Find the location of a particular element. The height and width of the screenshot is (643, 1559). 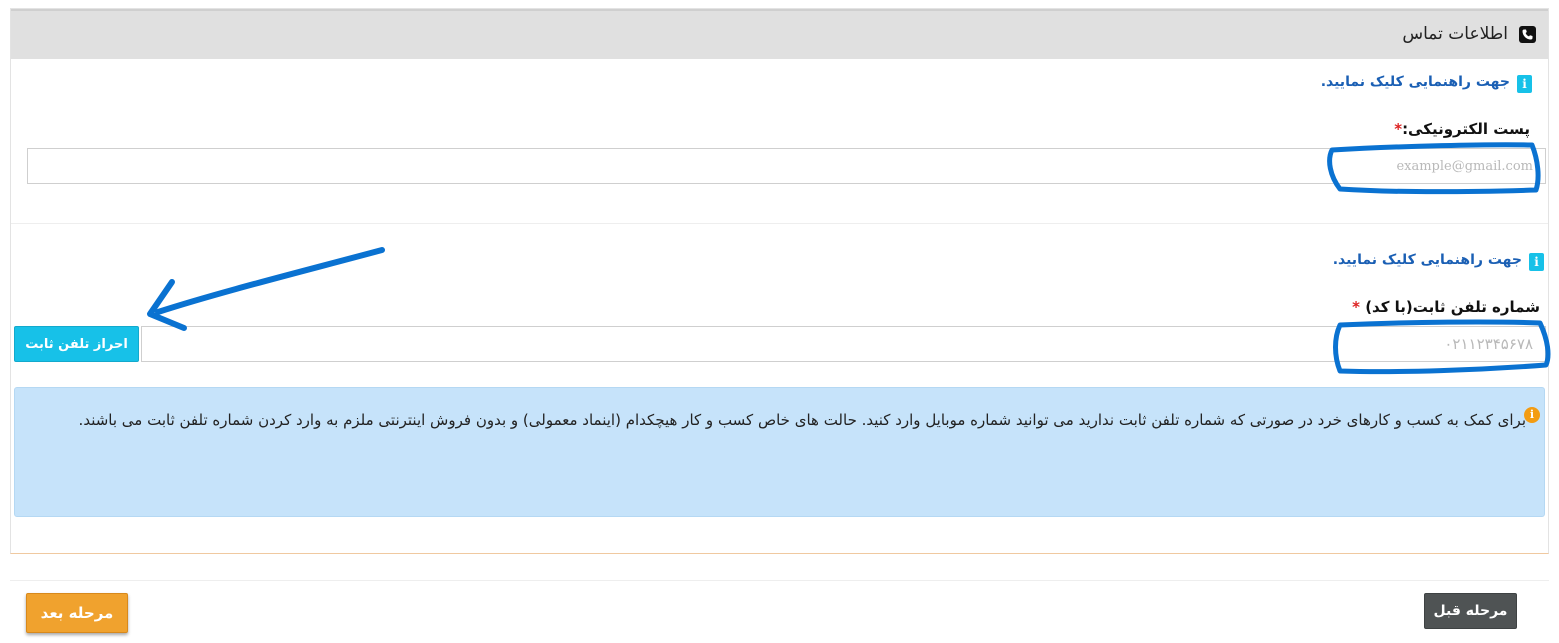

section-divider is located at coordinates (779, 223).